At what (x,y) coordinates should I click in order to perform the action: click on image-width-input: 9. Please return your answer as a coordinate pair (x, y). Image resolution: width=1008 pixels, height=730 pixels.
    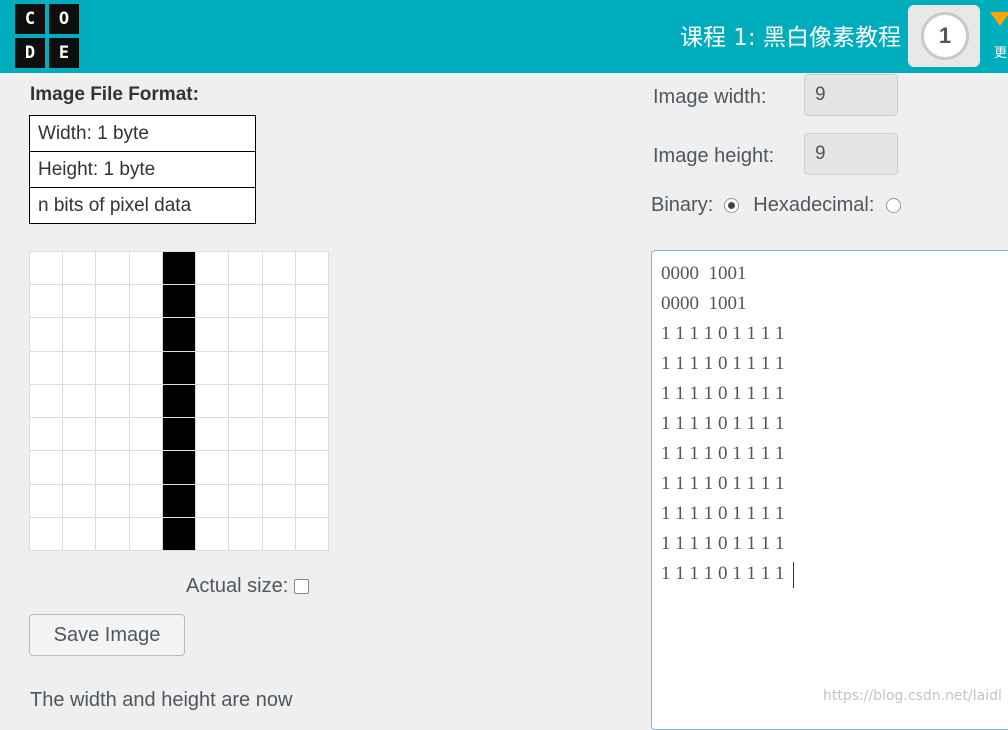
    Looking at the image, I should click on (851, 95).